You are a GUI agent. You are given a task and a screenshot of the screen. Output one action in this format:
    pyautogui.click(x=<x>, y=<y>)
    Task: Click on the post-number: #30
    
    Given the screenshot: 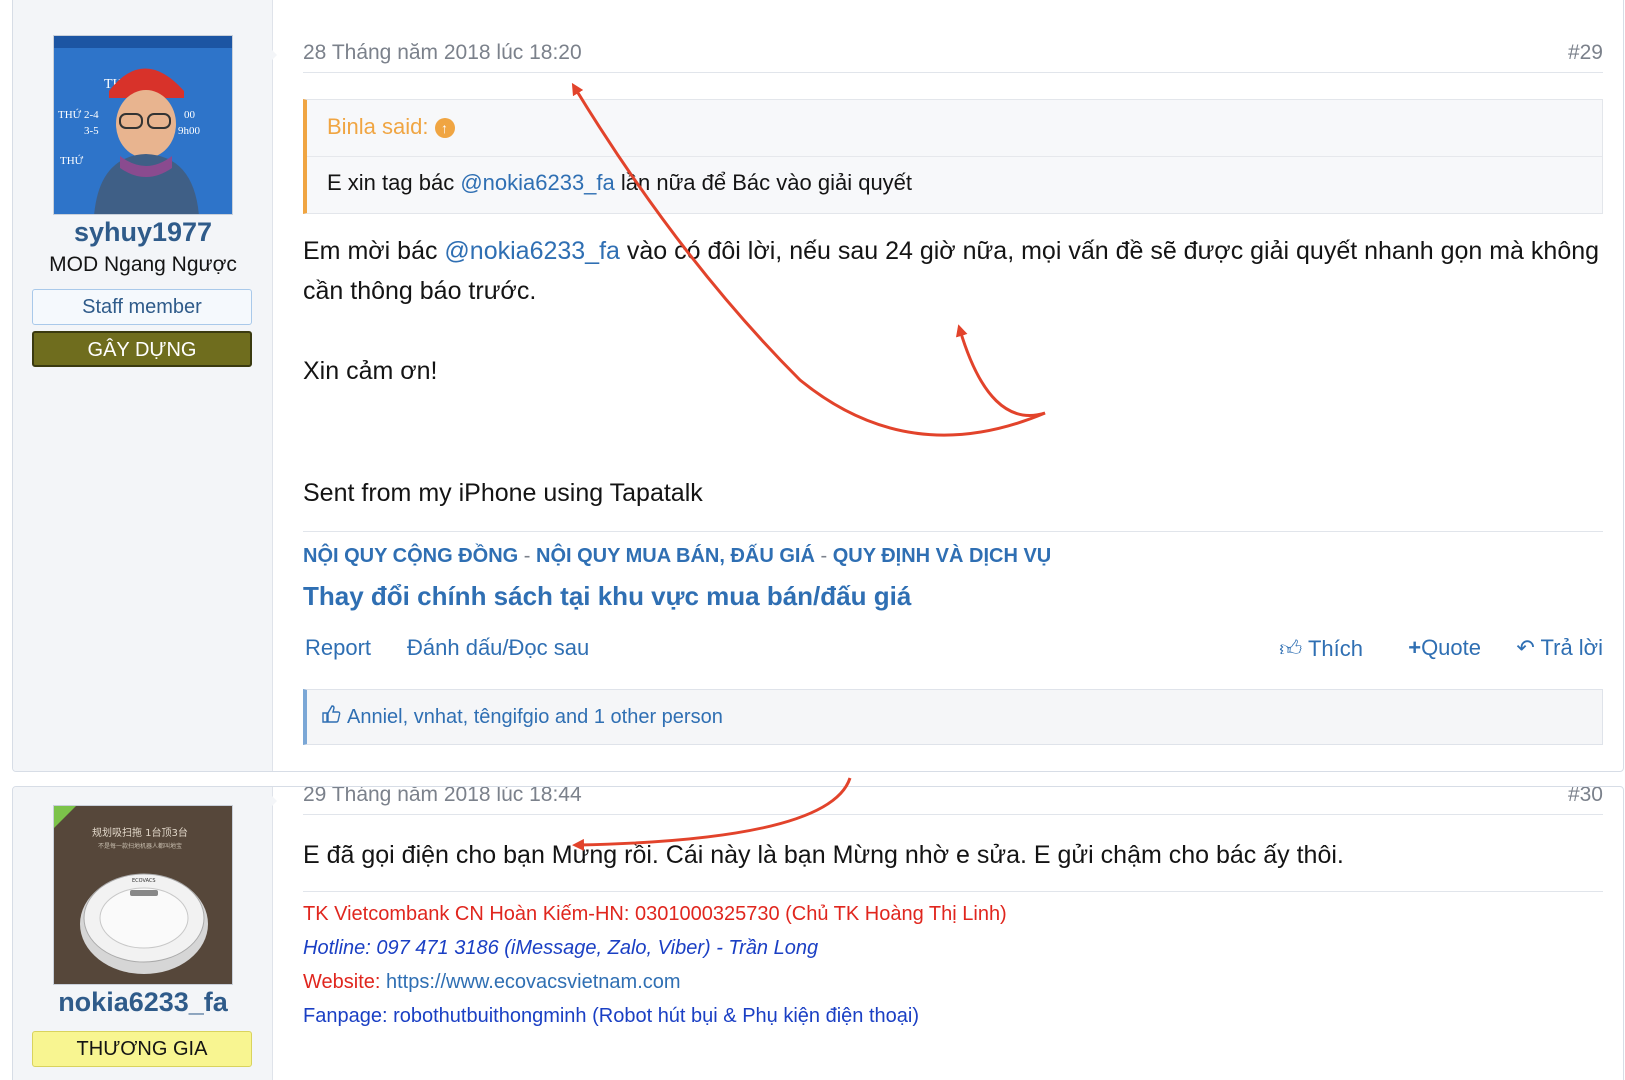 What is the action you would take?
    pyautogui.click(x=1585, y=797)
    